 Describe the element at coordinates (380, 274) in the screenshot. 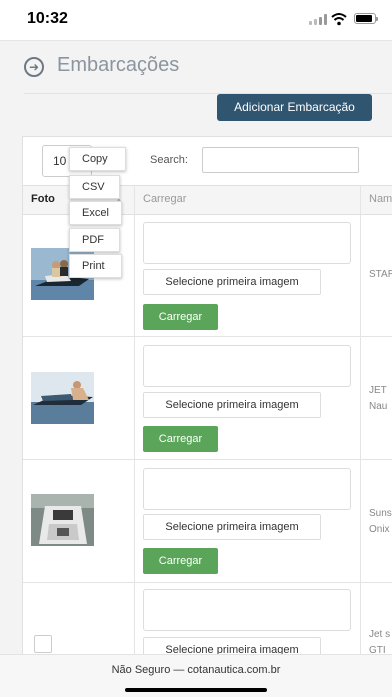

I see `boat-name: STAR` at that location.